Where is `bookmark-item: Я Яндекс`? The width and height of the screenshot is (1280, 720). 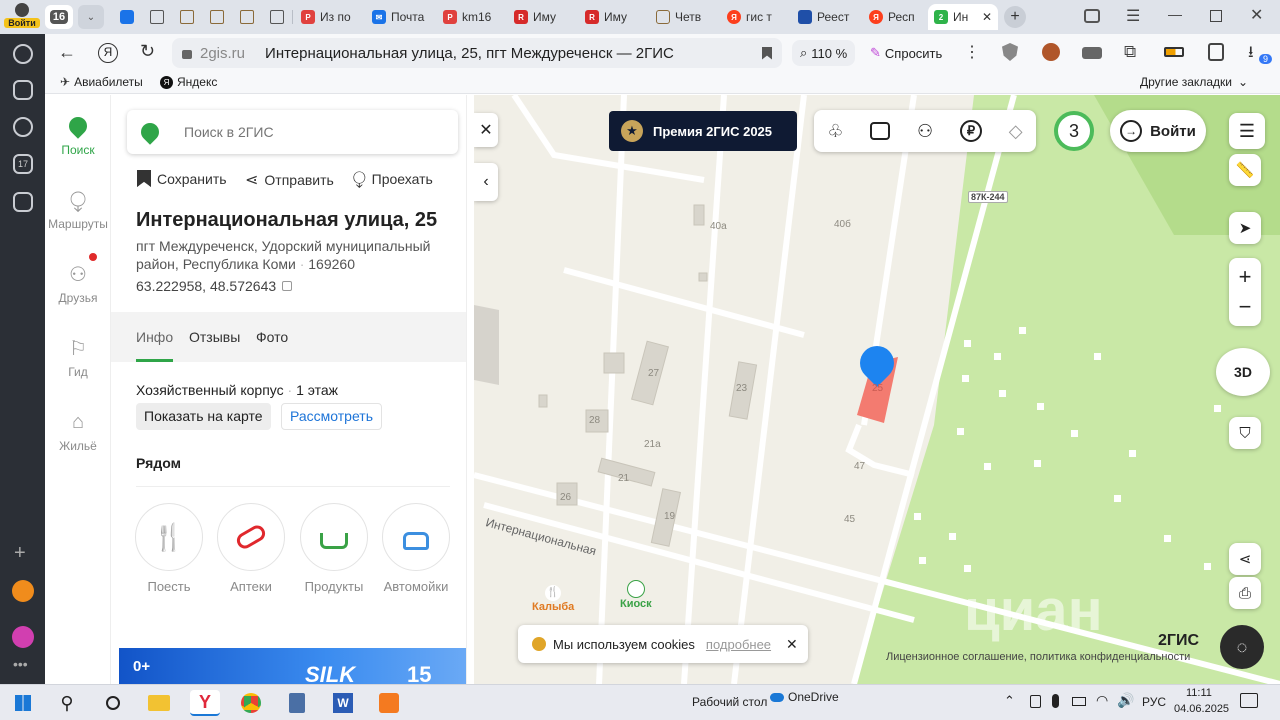
bookmark-item: Я Яндекс is located at coordinates (188, 82).